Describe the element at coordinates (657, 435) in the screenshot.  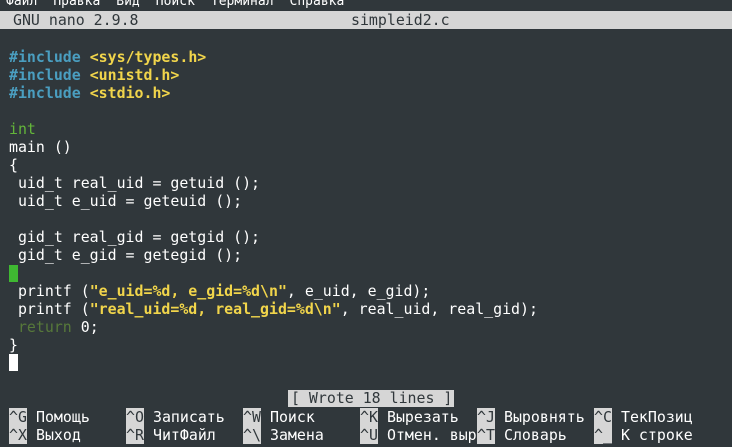
I see `shortcut-label: К строке` at that location.